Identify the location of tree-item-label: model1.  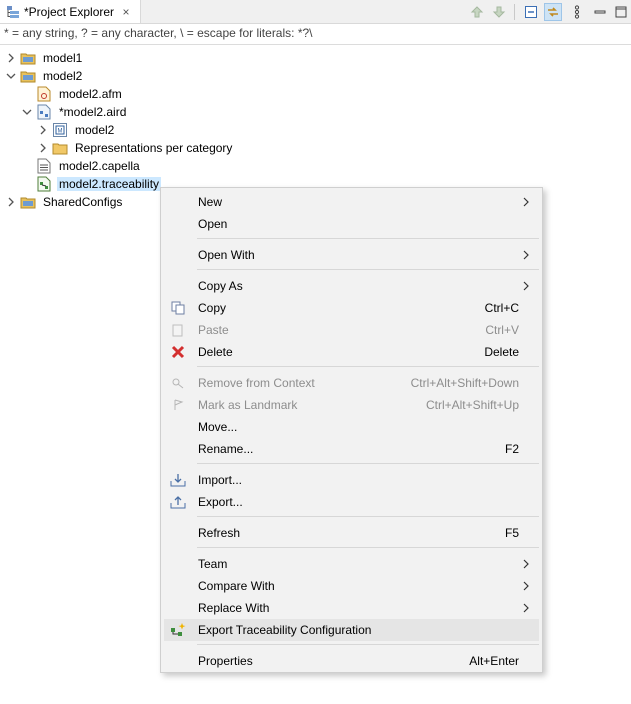
(63, 58).